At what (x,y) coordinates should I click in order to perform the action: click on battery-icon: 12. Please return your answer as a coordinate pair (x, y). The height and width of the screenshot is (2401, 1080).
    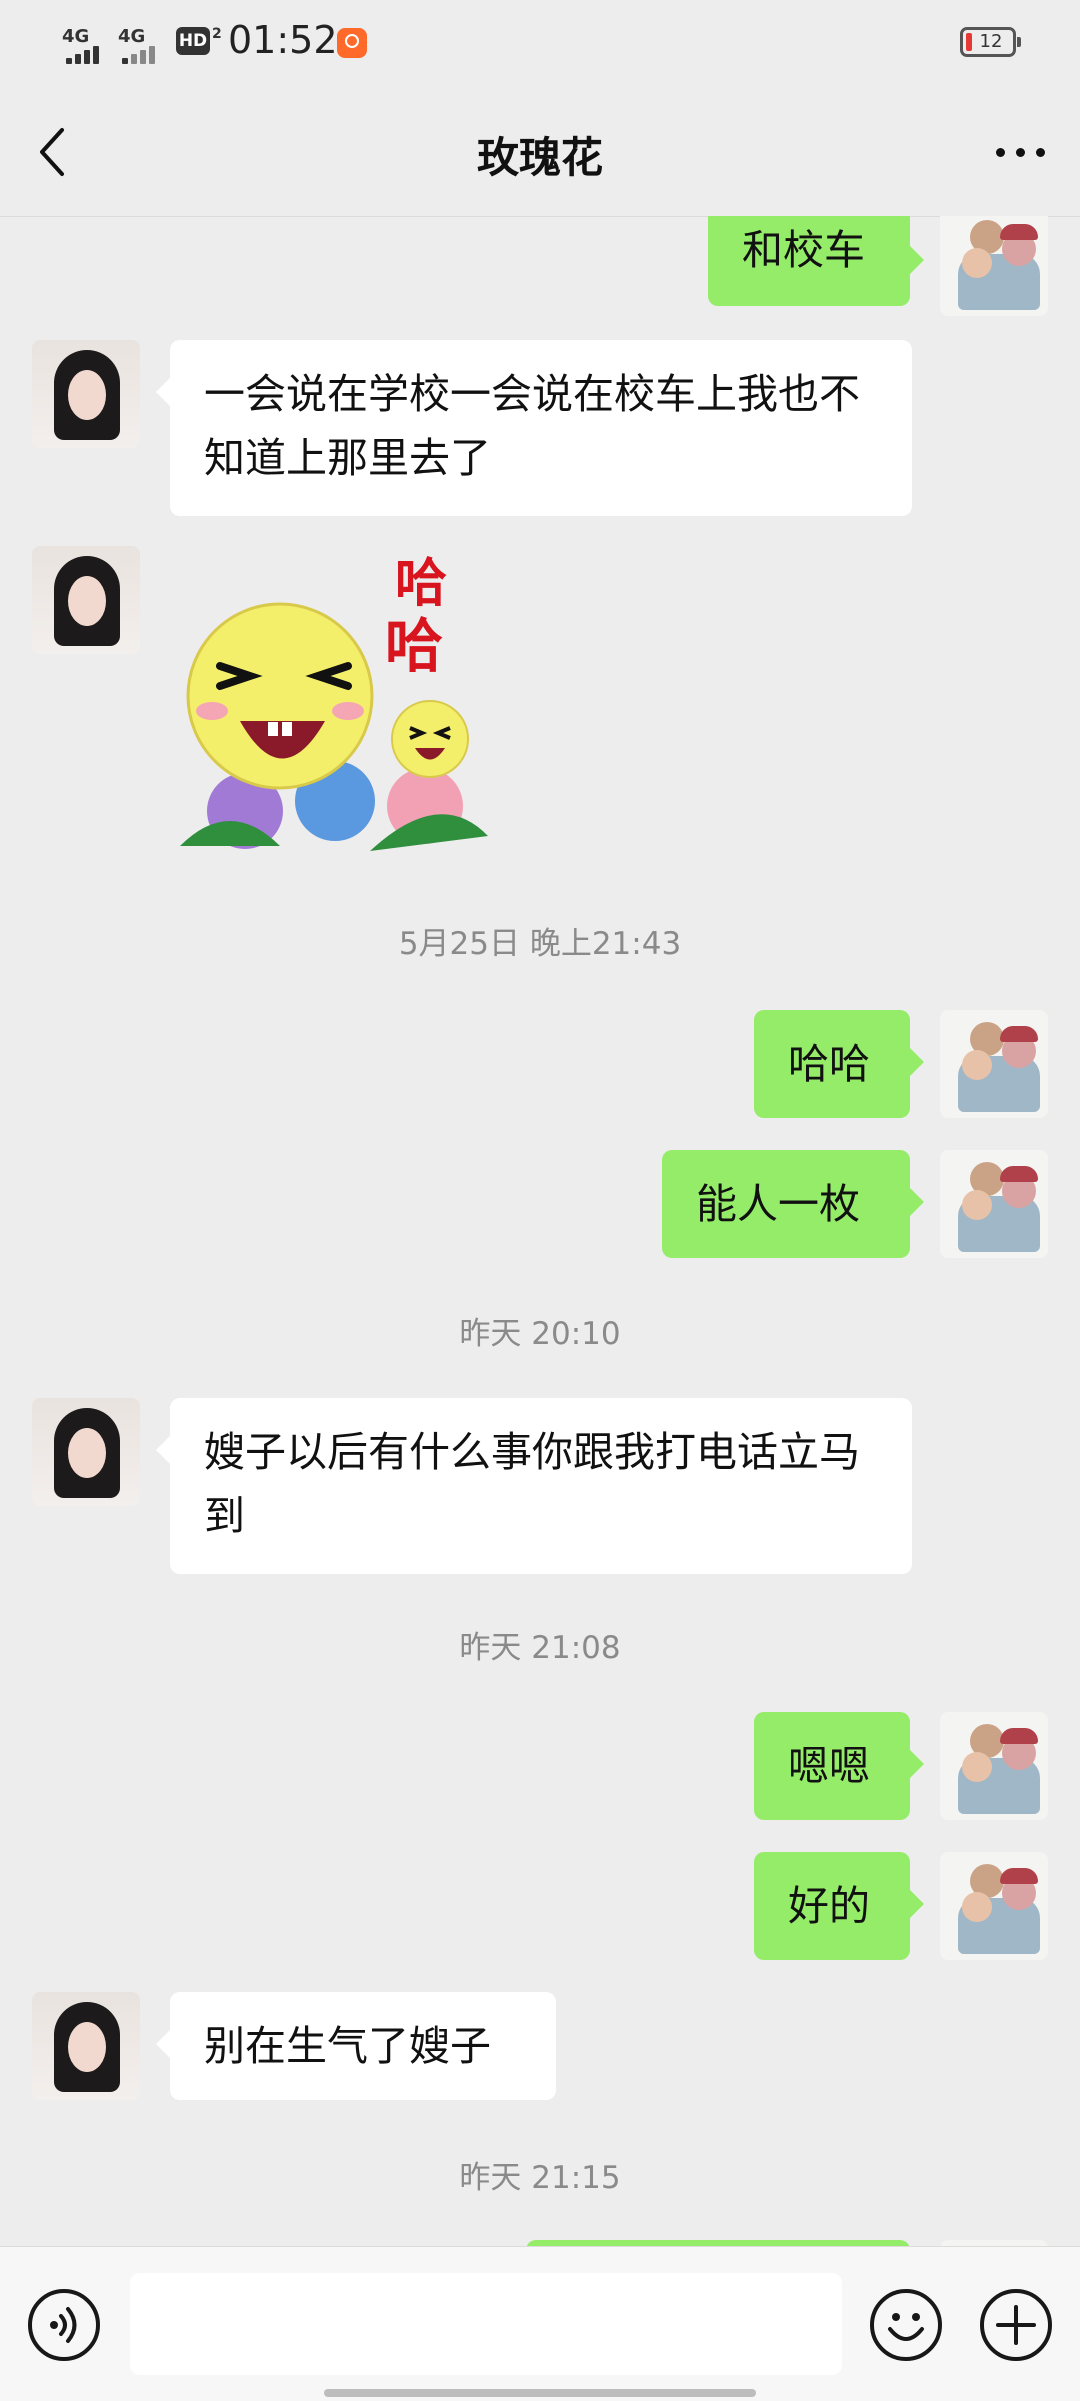
    Looking at the image, I should click on (990, 42).